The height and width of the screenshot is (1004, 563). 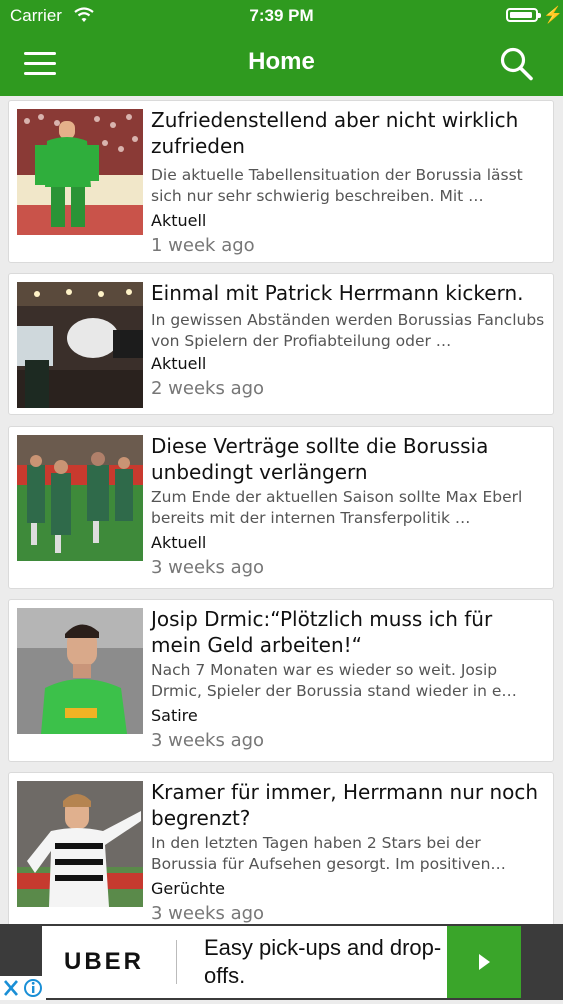 I want to click on status-bar: Carrier 7:39 PM ⚡, so click(x=281, y=16).